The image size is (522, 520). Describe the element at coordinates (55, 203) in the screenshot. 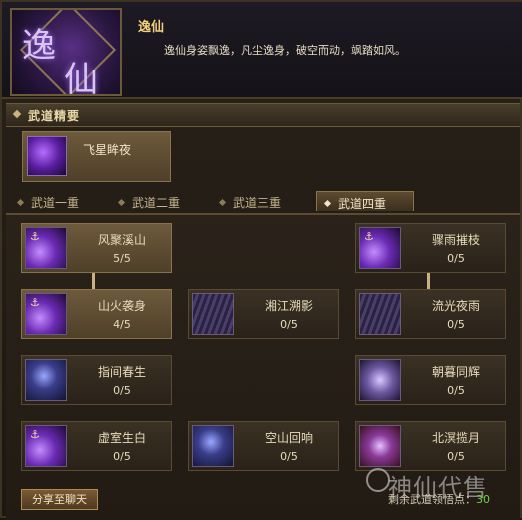

I see `tab-label: 武道一重` at that location.